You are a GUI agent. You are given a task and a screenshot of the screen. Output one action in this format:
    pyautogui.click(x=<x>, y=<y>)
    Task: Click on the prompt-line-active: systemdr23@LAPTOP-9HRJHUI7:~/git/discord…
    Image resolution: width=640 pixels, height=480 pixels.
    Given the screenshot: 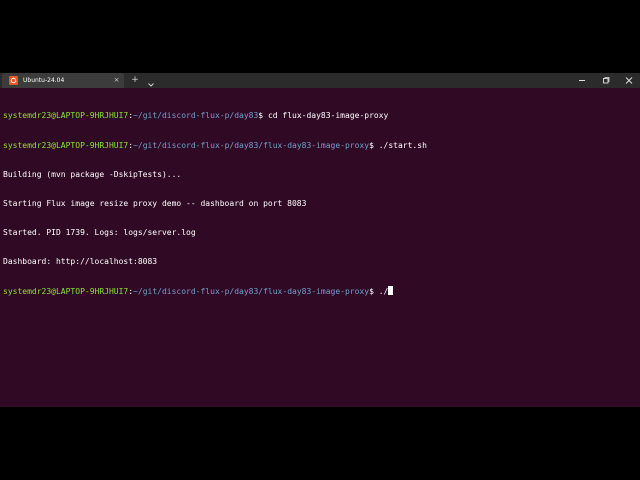 What is the action you would take?
    pyautogui.click(x=320, y=290)
    